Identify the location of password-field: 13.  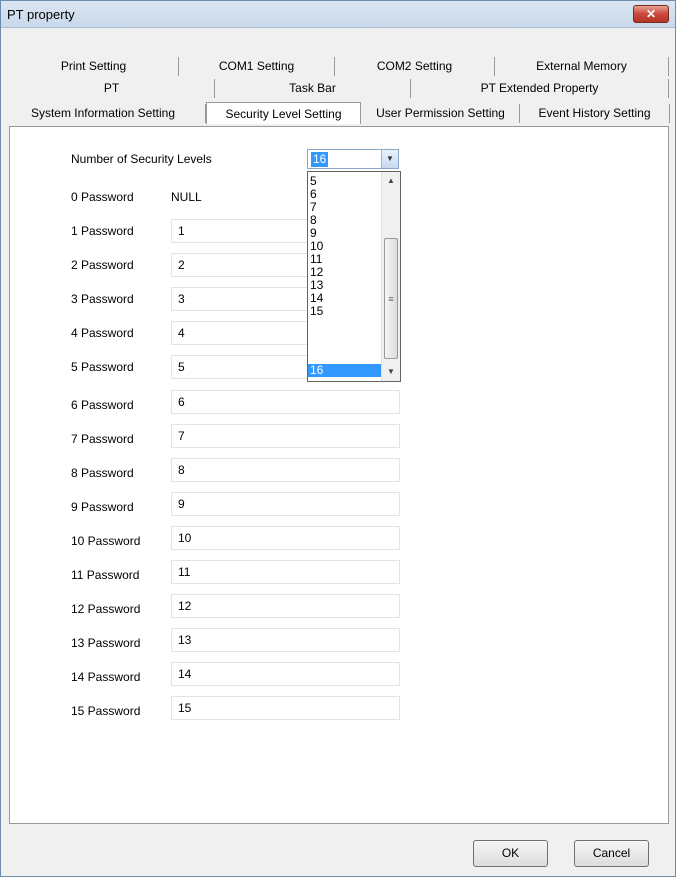
(285, 640).